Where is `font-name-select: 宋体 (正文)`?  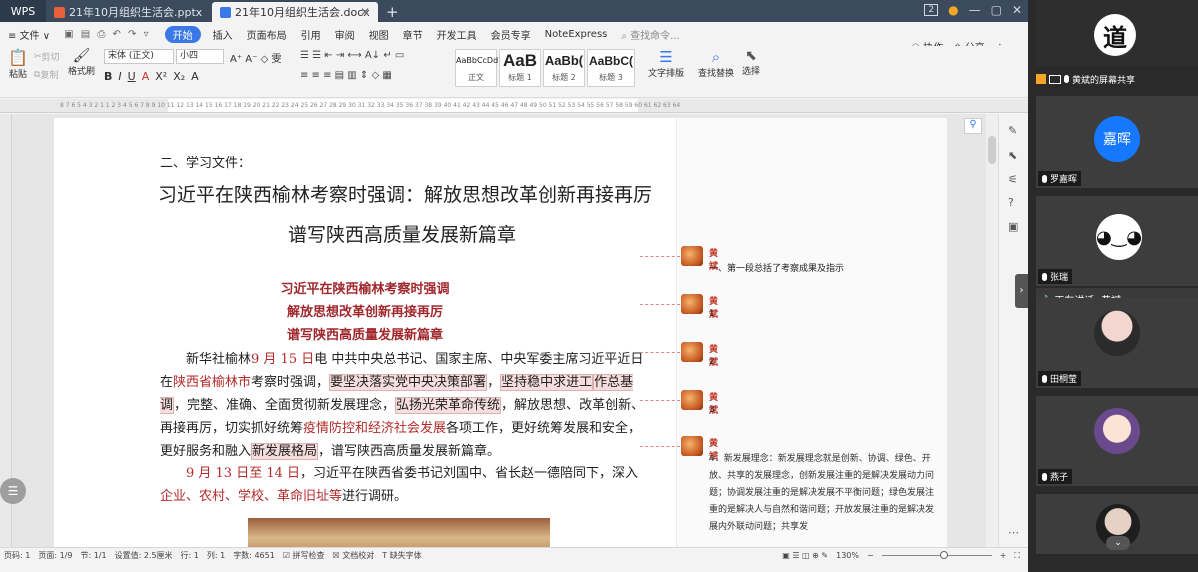 font-name-select: 宋体 (正文) is located at coordinates (139, 56).